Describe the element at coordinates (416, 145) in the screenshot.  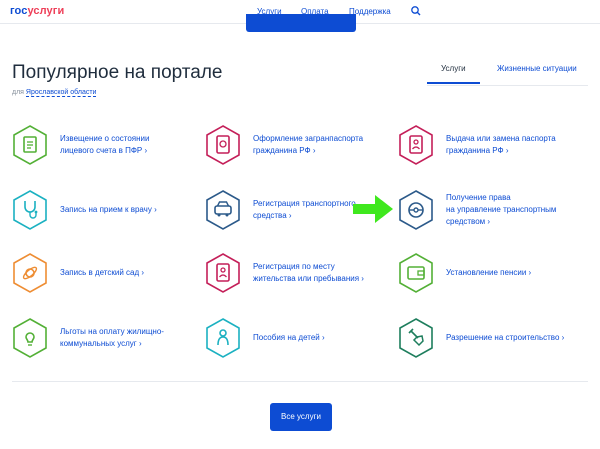
I see `id-card-icon` at that location.